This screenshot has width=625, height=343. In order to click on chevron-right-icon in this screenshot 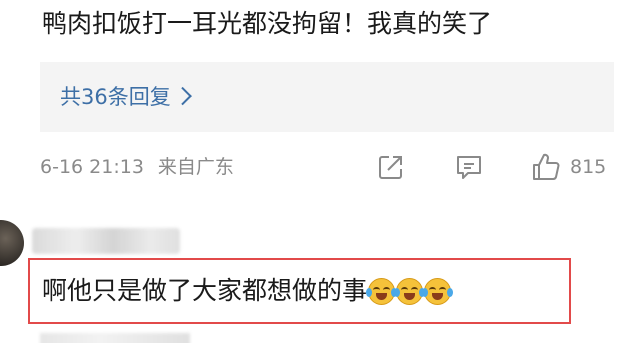, I will do `click(182, 96)`.